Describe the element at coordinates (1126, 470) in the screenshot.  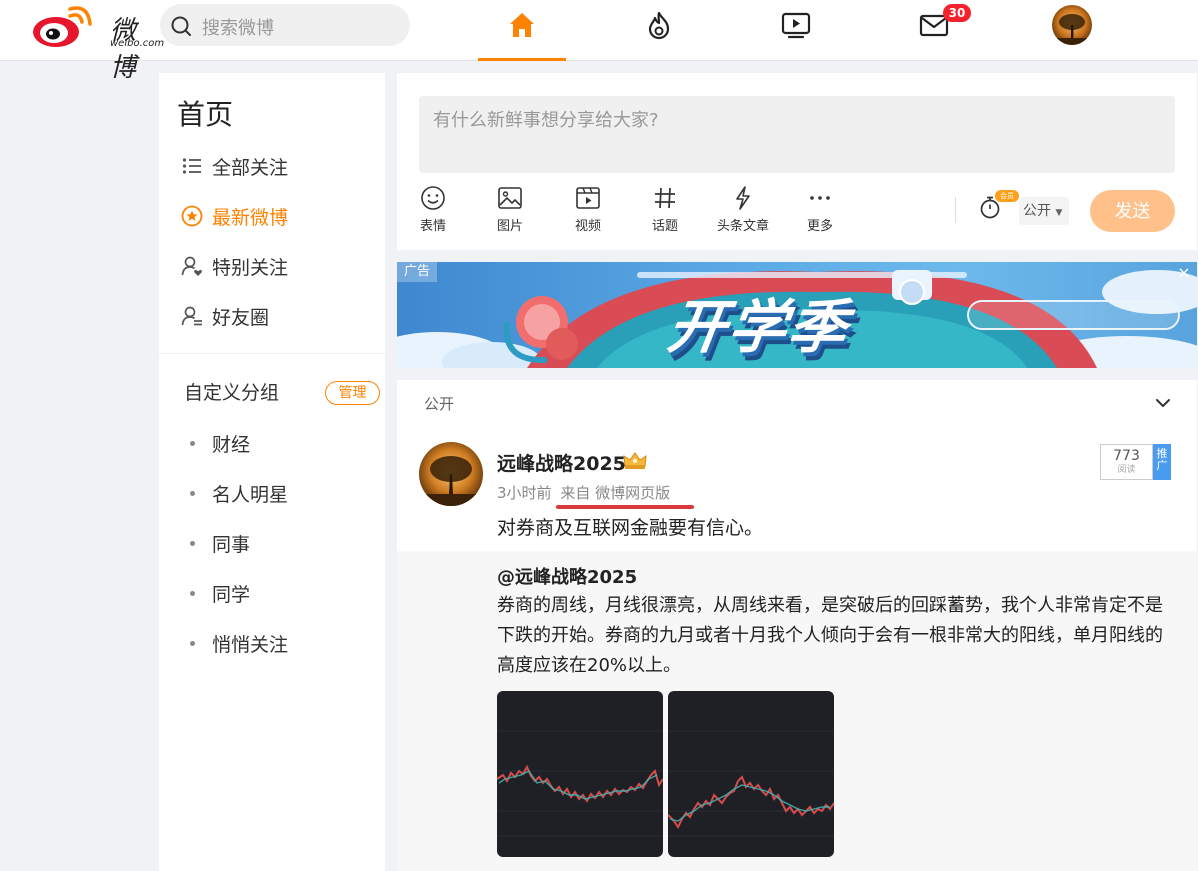
I see `read-label: 阅读` at that location.